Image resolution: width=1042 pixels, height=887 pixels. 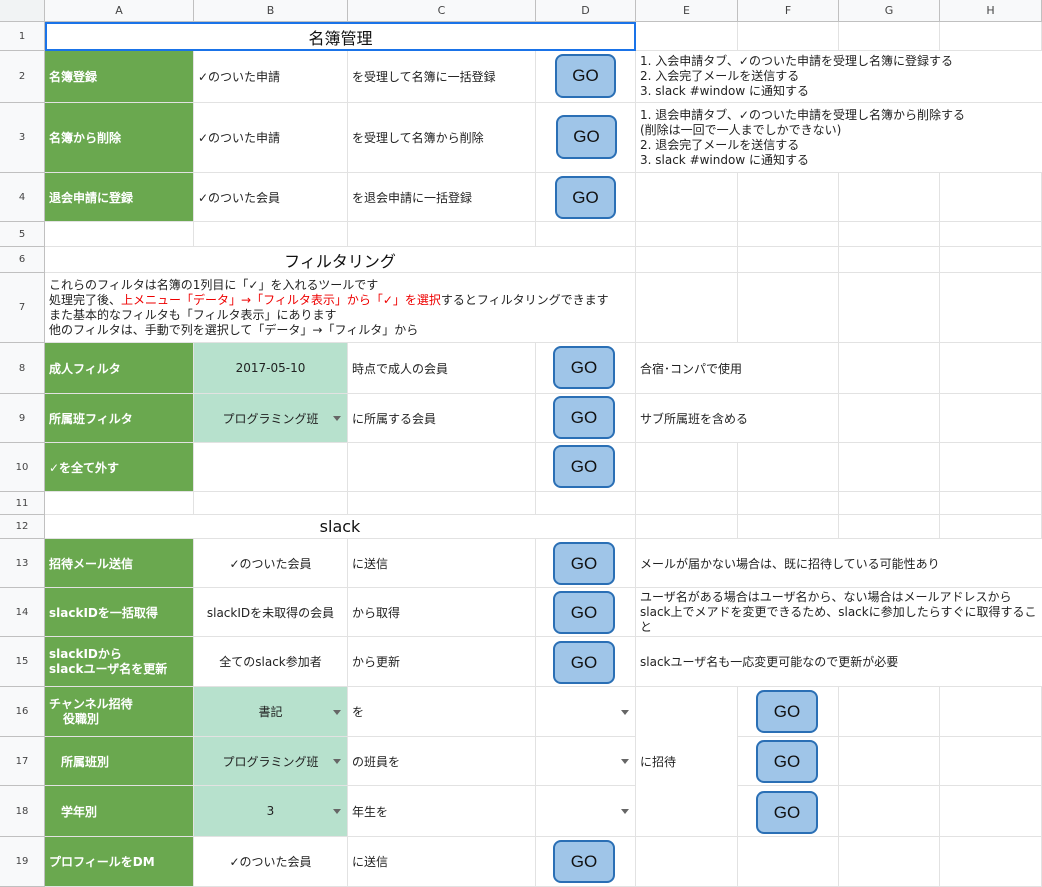 What do you see at coordinates (991, 36) in the screenshot?
I see `cell-h1` at bounding box center [991, 36].